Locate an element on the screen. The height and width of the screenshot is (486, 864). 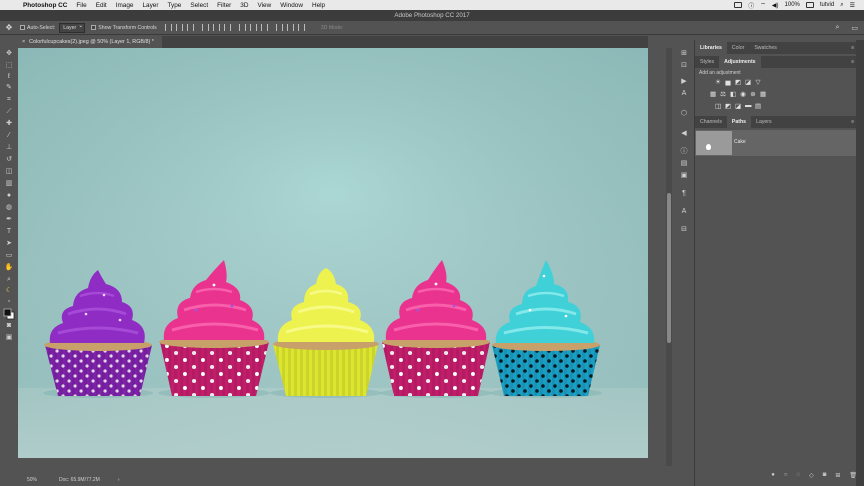
distribute-hcenter-icon is located at coordinates (290, 27).